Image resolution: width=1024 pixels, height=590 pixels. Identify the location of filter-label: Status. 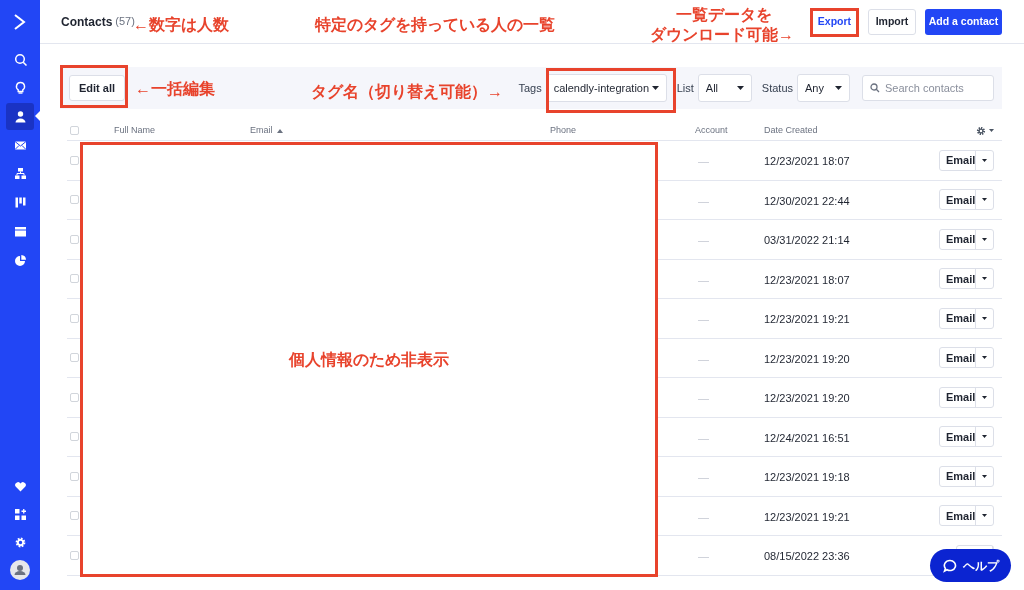
(777, 88).